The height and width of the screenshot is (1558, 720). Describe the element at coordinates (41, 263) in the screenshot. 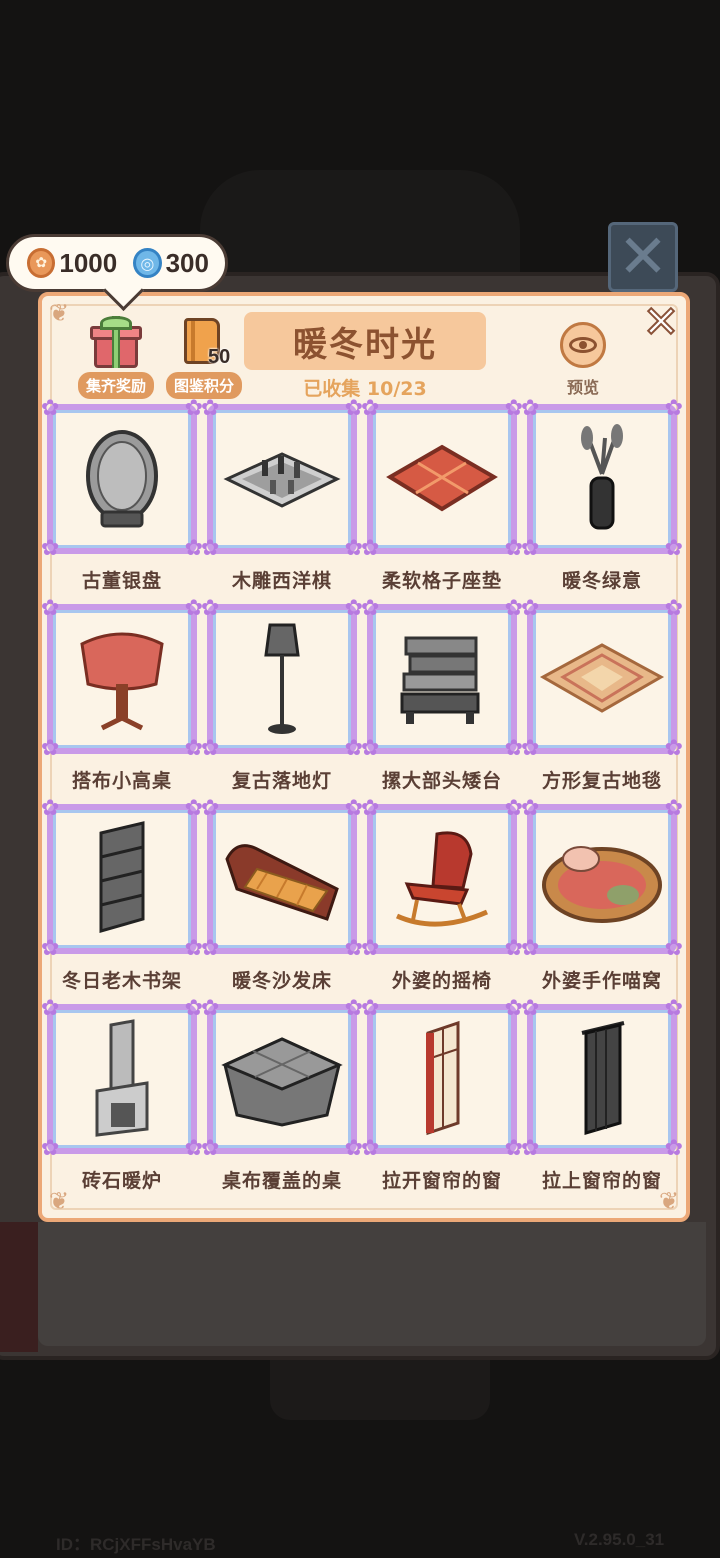

I see `coin-icon: ✿` at that location.